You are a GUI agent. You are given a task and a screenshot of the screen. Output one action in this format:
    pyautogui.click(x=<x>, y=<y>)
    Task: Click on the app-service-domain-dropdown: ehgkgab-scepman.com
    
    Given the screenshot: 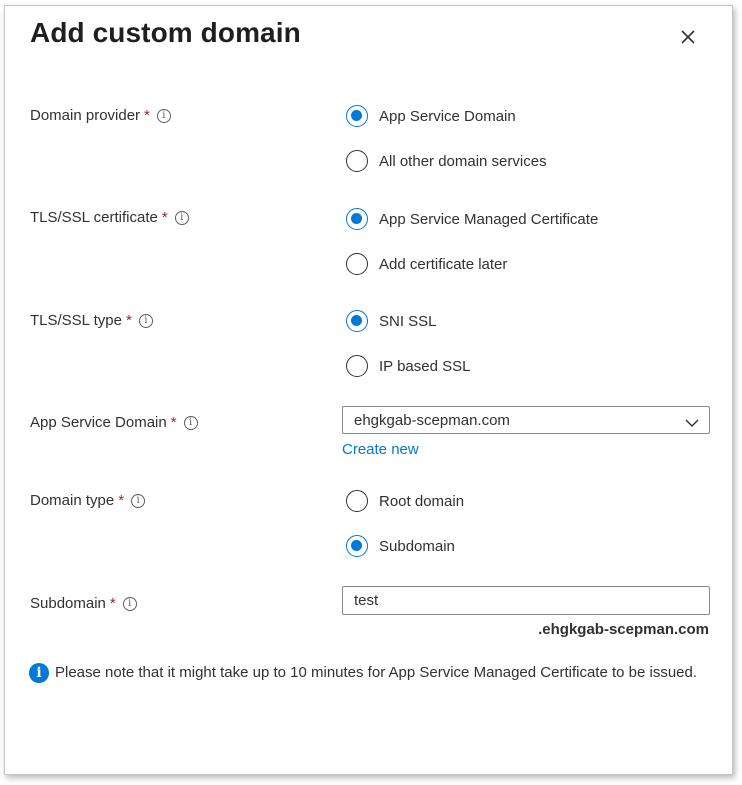 What is the action you would take?
    pyautogui.click(x=526, y=420)
    